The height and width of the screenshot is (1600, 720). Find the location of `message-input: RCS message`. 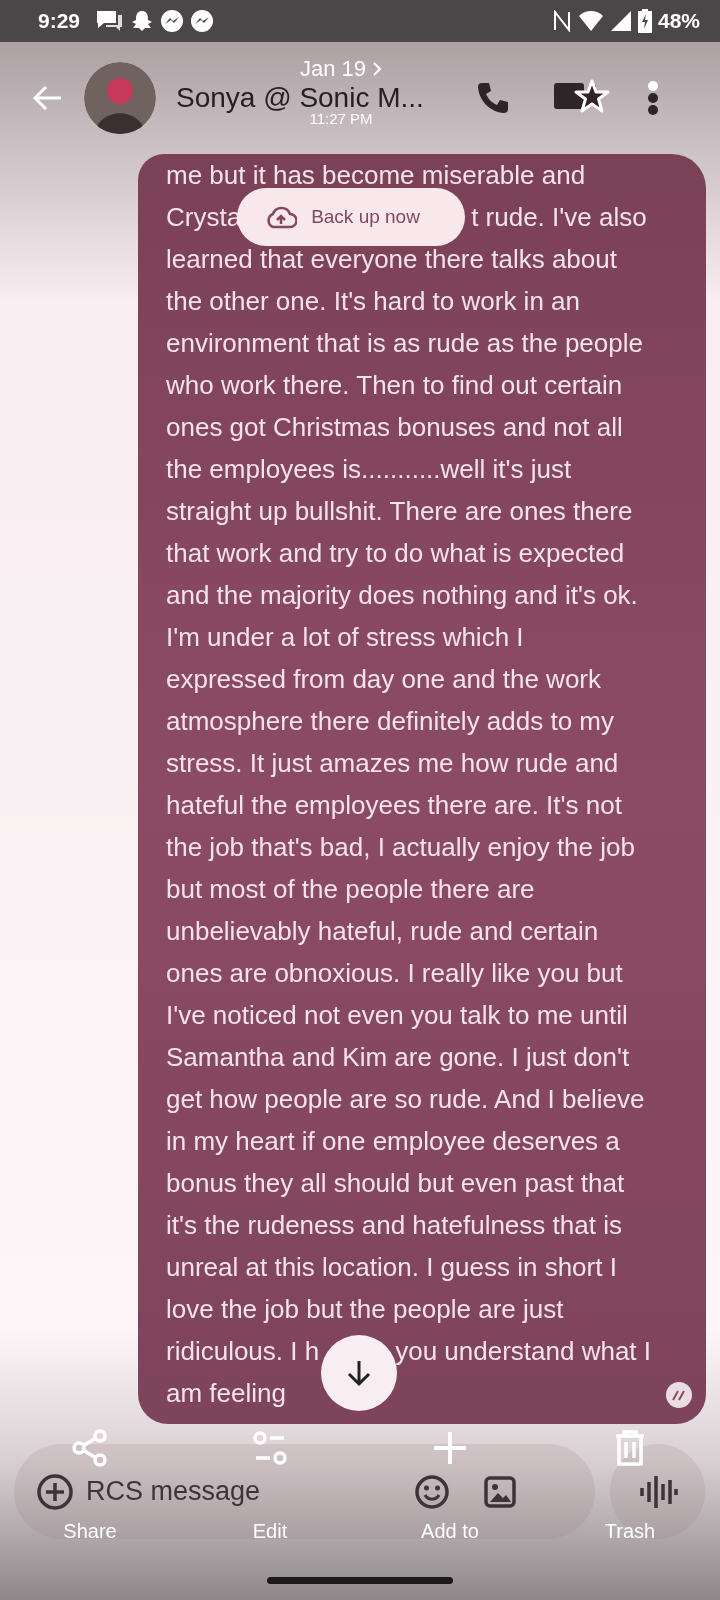

message-input: RCS message is located at coordinates (216, 1491).